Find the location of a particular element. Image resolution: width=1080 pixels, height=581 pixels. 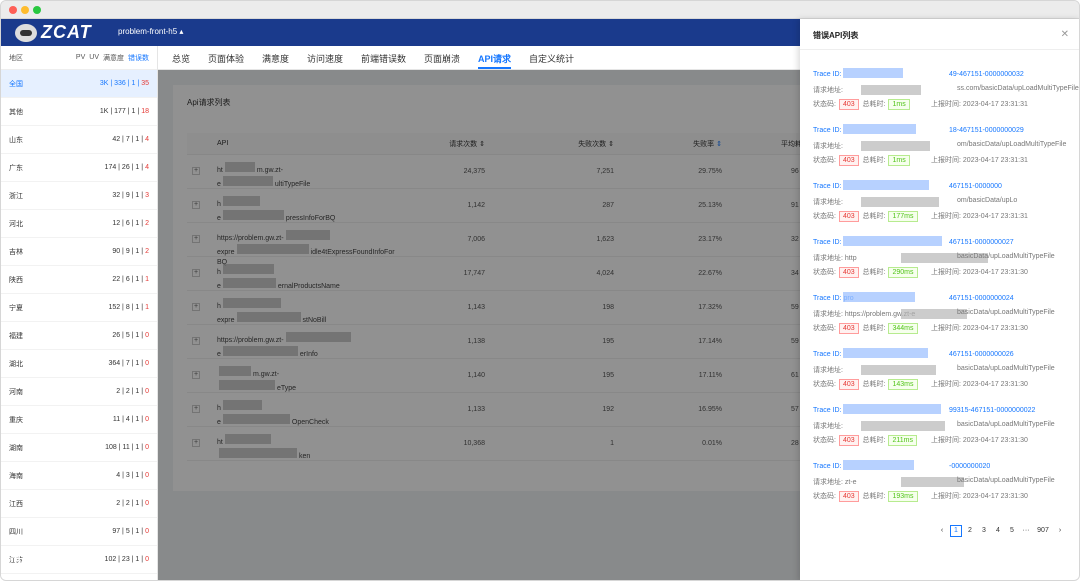

region-row: 湖北 364 | 7 | 1 | 0 is located at coordinates (79, 364).